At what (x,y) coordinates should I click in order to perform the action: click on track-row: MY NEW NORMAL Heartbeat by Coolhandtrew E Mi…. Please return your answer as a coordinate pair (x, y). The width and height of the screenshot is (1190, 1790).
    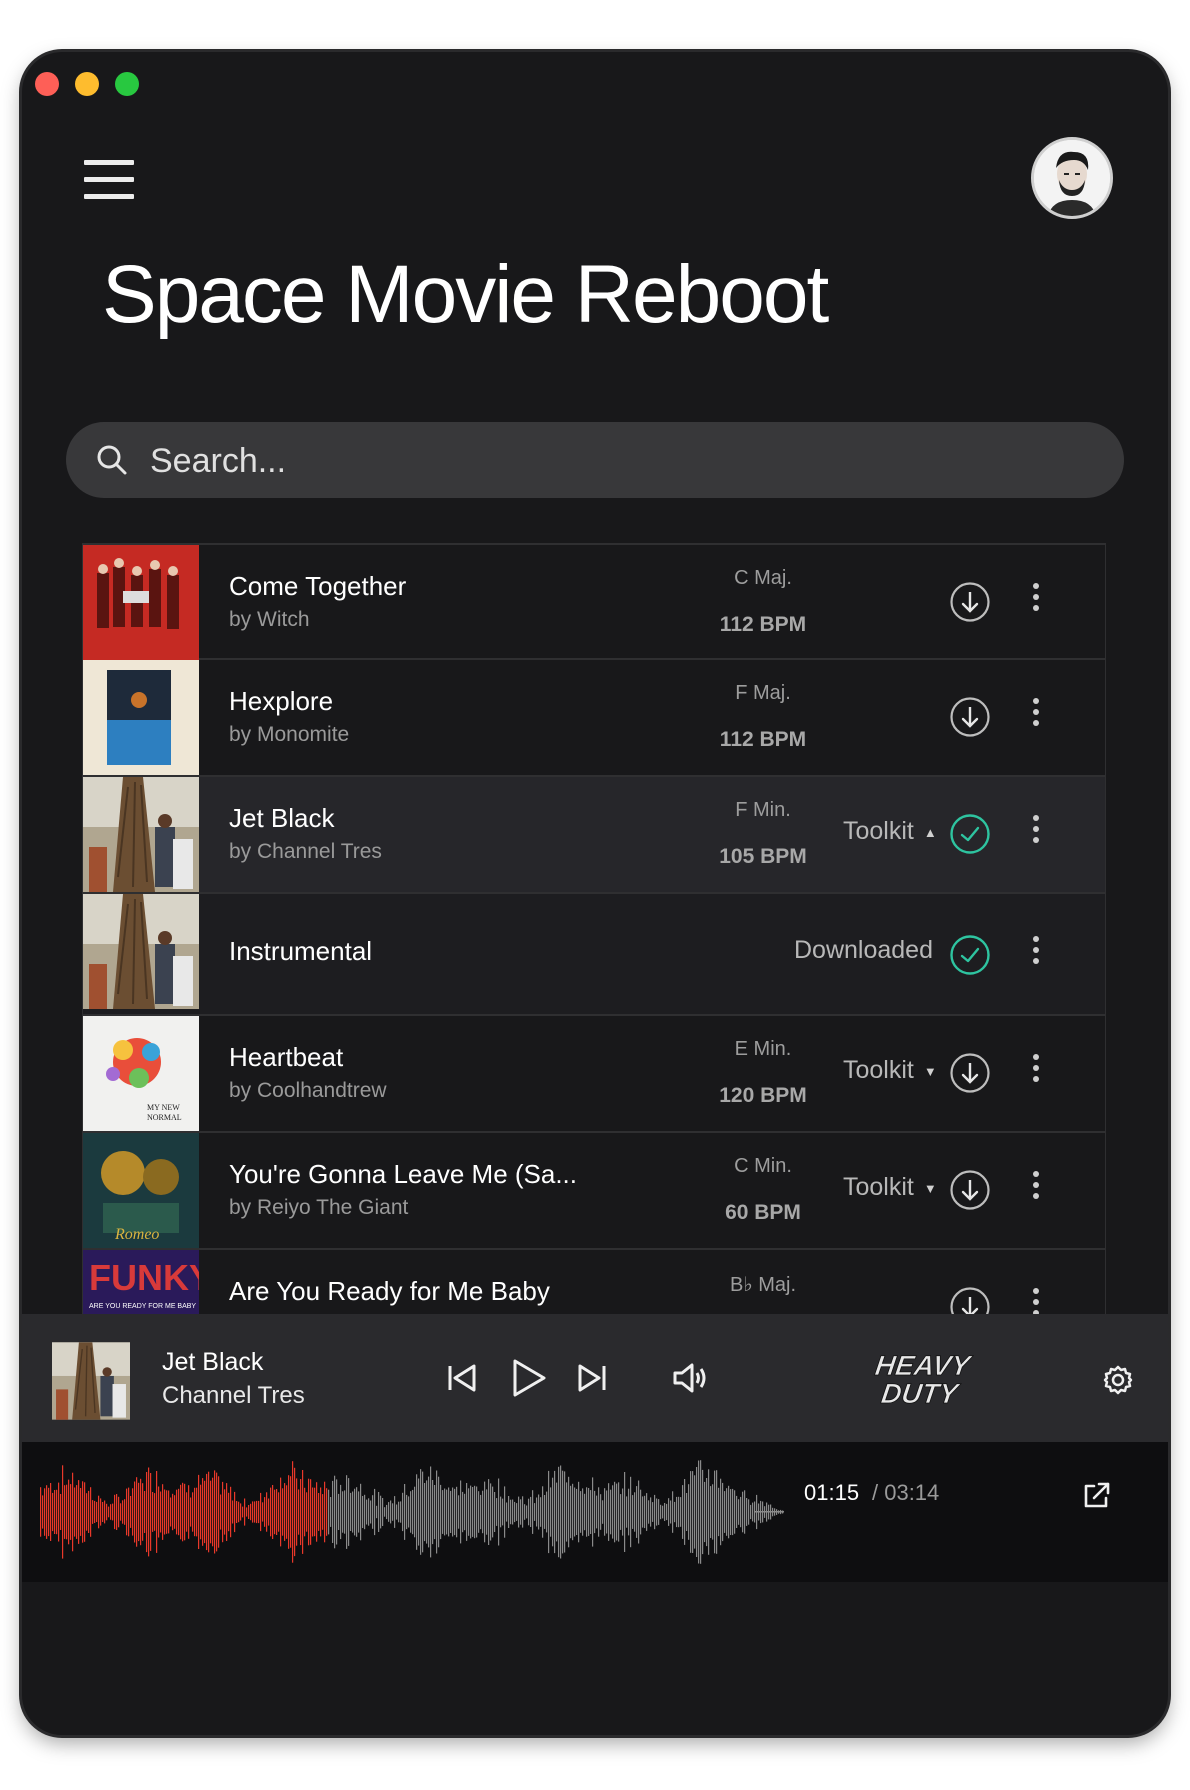
    Looking at the image, I should click on (594, 1074).